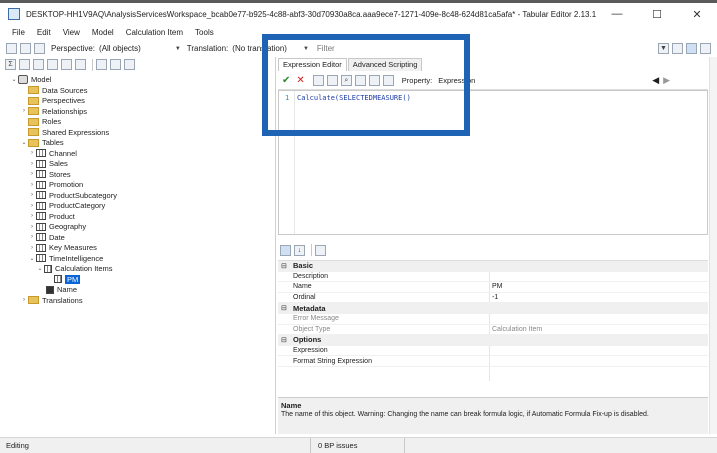  I want to click on sigma-icon: Σ, so click(10, 64).